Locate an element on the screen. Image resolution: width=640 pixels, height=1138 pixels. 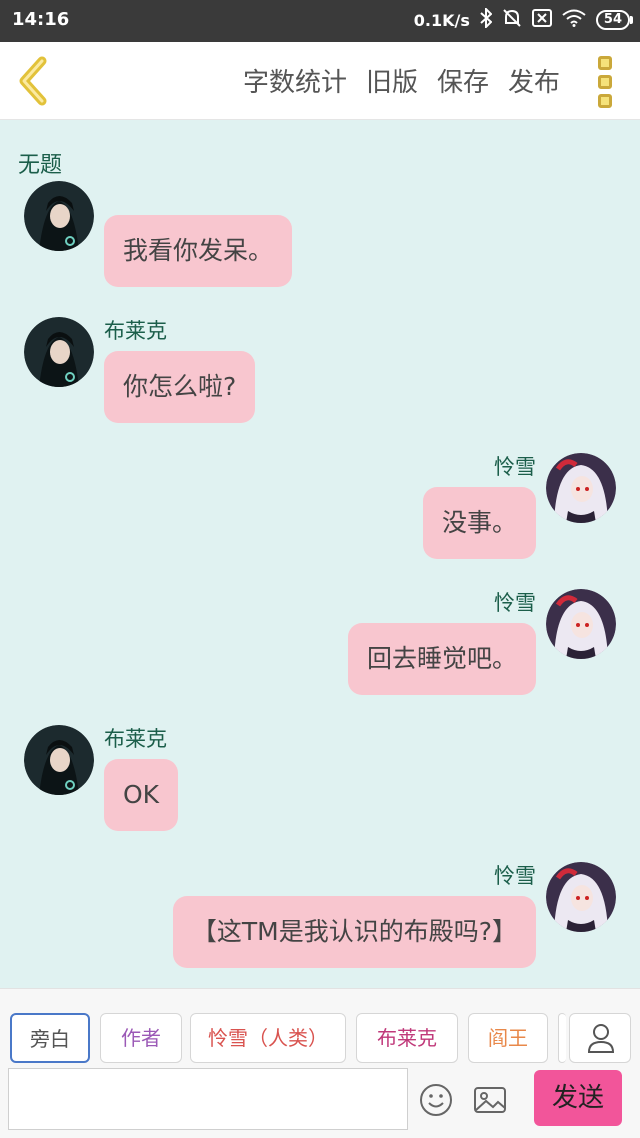
back-button is located at coordinates (34, 81).